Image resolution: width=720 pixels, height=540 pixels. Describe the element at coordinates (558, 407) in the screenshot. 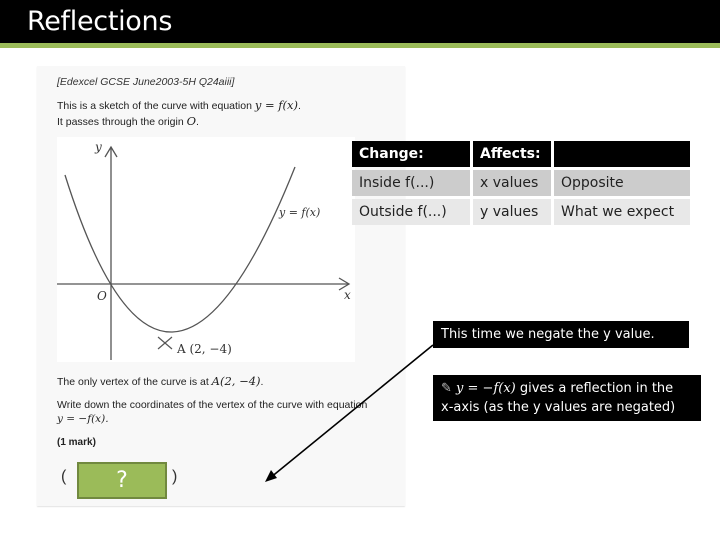

I see `rule-text-2: x-axis (as the y values are negated)` at that location.